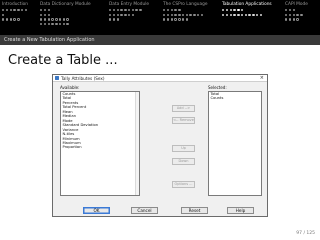 Image resolution: width=320 pixels, height=240 pixels. Describe the element at coordinates (129, 4) in the screenshot. I see `nav-section-data-entry-module: Data Entry Module` at that location.